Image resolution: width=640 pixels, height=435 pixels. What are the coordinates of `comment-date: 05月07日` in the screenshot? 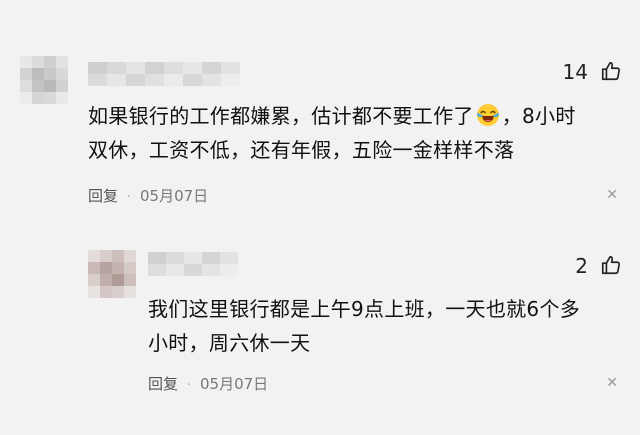 It's located at (174, 196).